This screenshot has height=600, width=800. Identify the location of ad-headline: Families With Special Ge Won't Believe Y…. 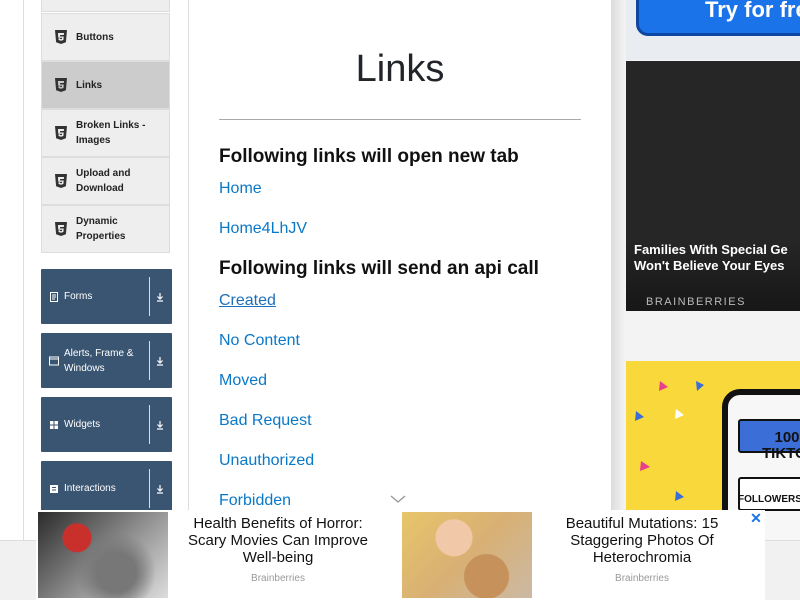
(717, 258).